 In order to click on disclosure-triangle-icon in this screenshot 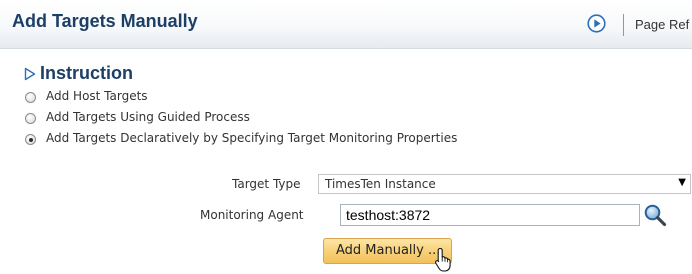, I will do `click(30, 74)`.